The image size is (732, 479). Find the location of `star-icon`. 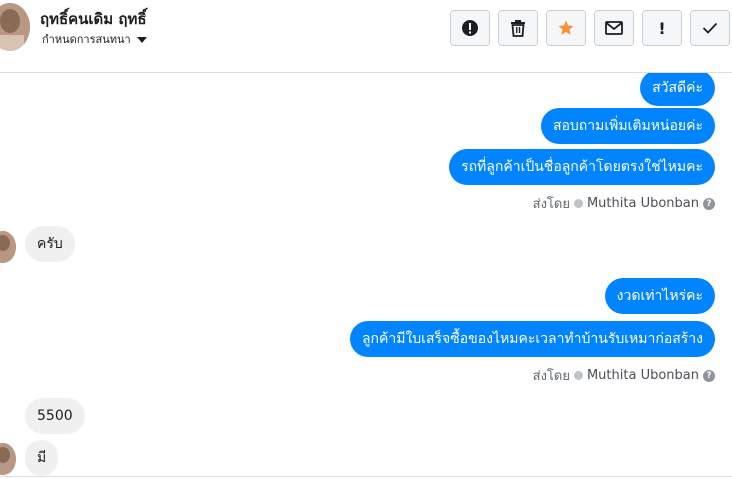

star-icon is located at coordinates (566, 27).